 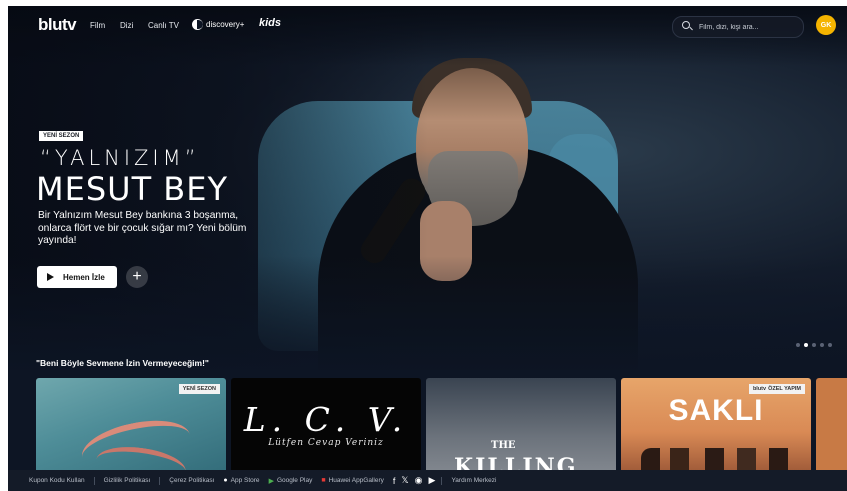 I want to click on discovery-logo-icon, so click(x=197, y=24).